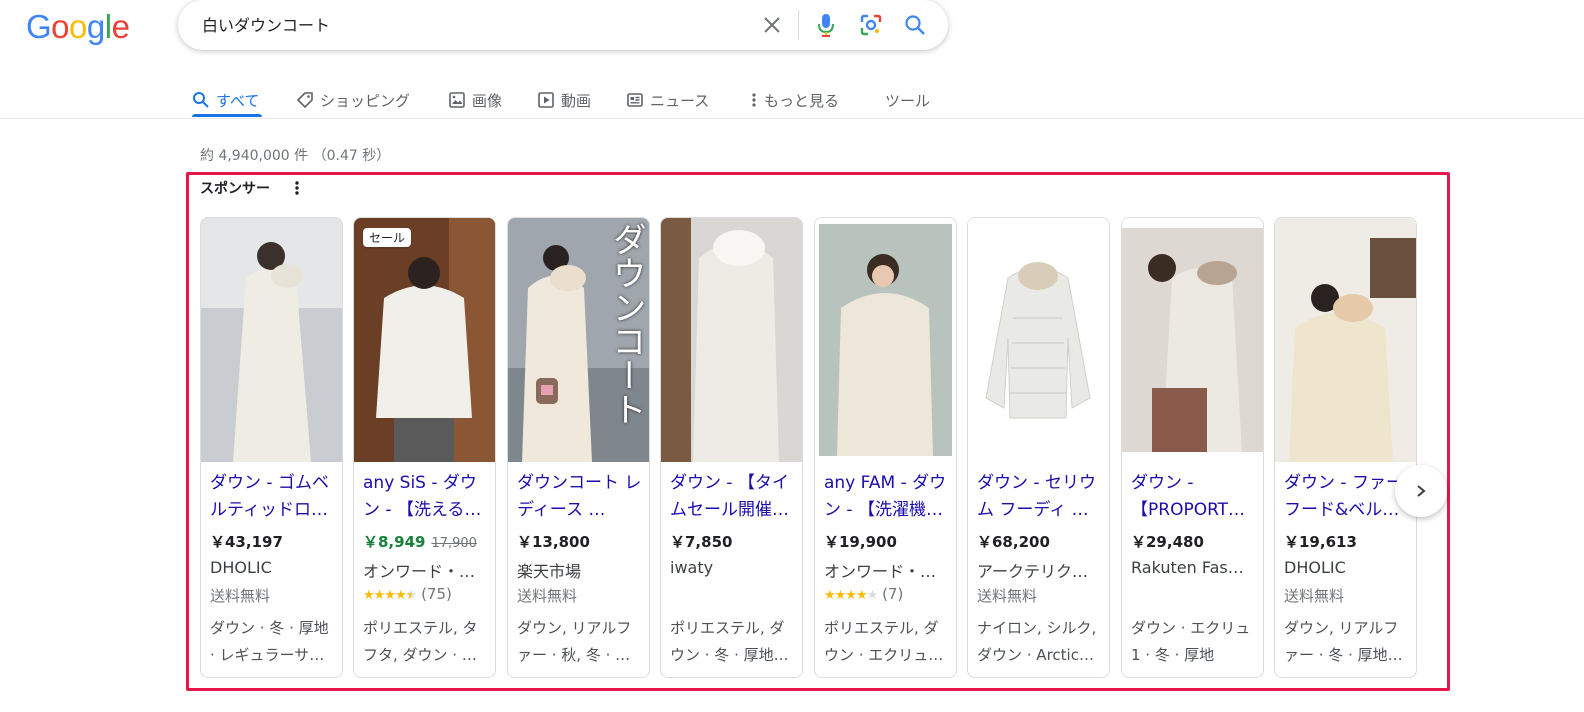  I want to click on tab-news: ニュース, so click(667, 100).